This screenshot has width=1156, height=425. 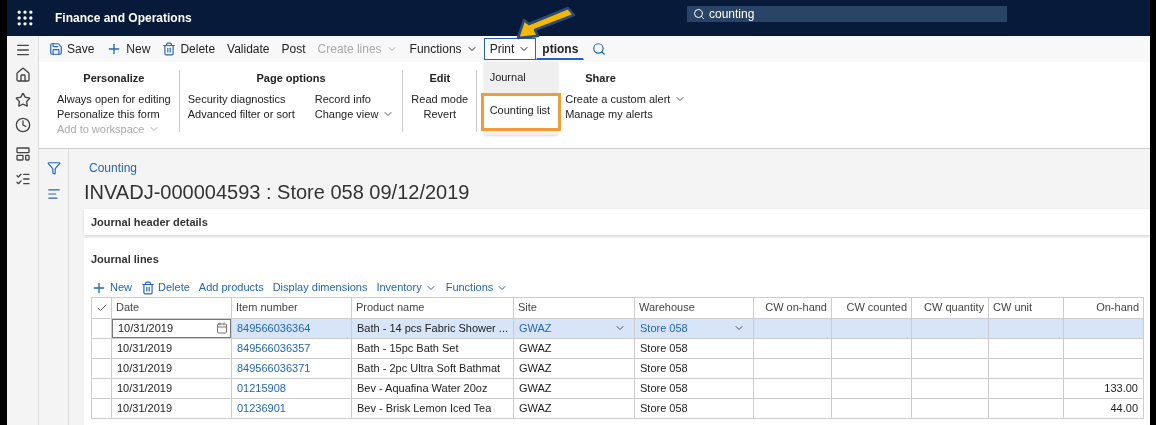 I want to click on toolbar-button: Save, so click(x=72, y=49).